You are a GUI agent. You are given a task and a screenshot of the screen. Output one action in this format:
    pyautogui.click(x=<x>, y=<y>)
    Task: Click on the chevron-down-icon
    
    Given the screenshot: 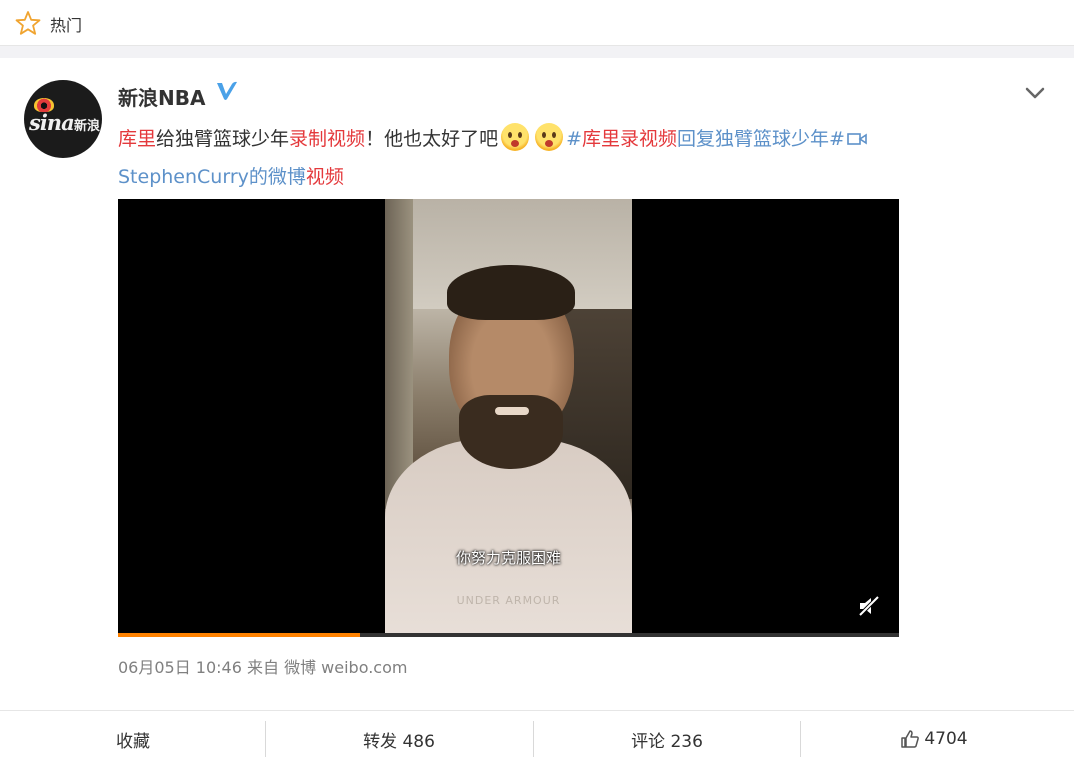 What is the action you would take?
    pyautogui.click(x=1035, y=93)
    